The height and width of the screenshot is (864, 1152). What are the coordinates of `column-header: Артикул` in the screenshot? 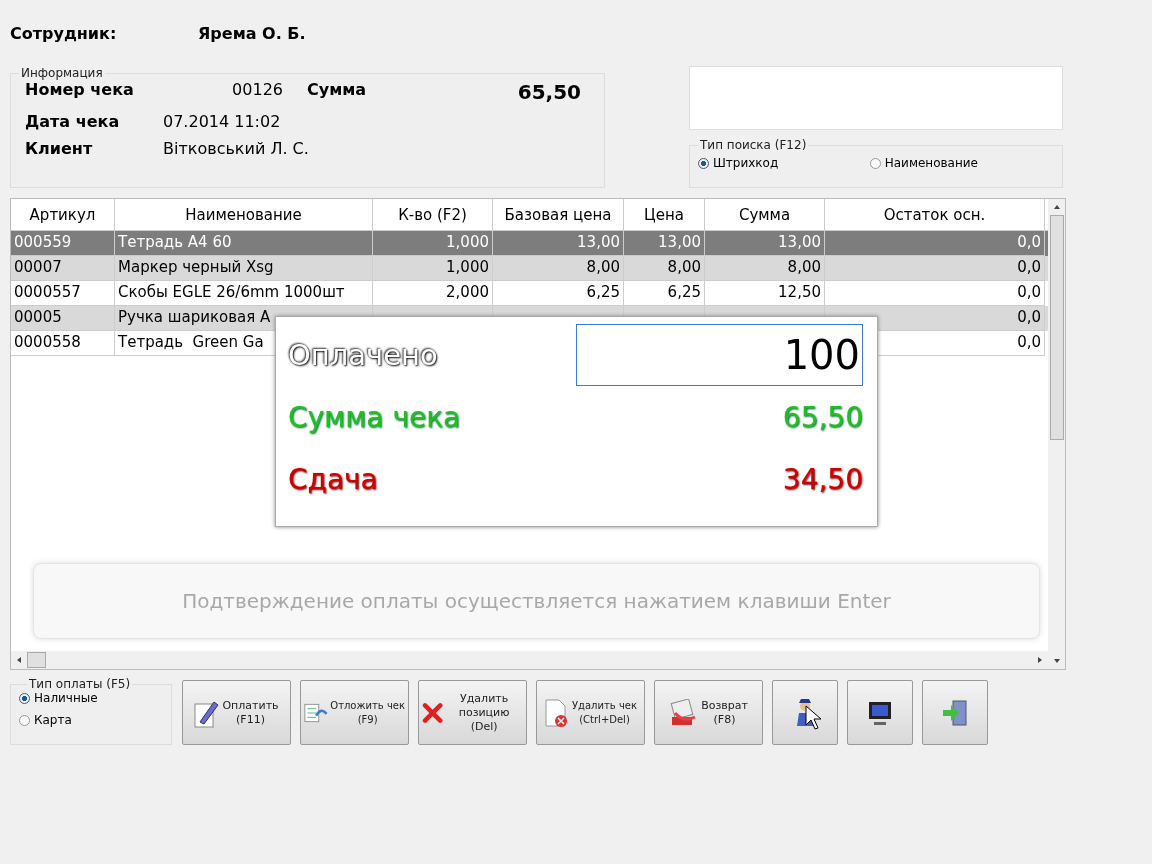 It's located at (63, 214).